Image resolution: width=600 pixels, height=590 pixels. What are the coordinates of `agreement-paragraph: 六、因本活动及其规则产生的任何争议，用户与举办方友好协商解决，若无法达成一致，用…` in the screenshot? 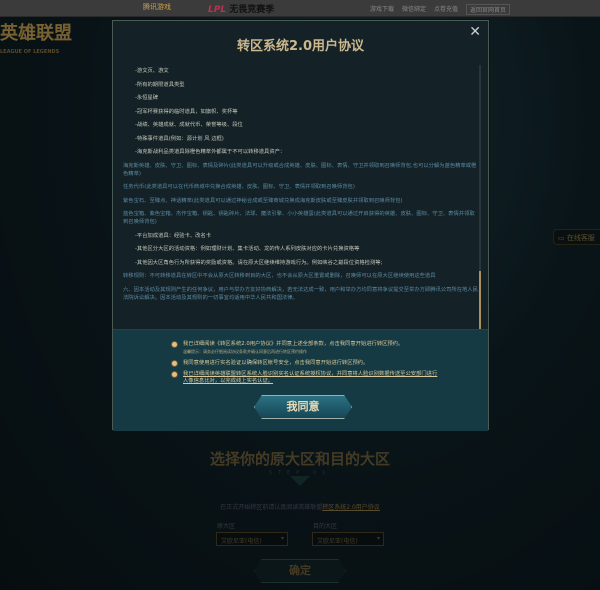 It's located at (300, 293).